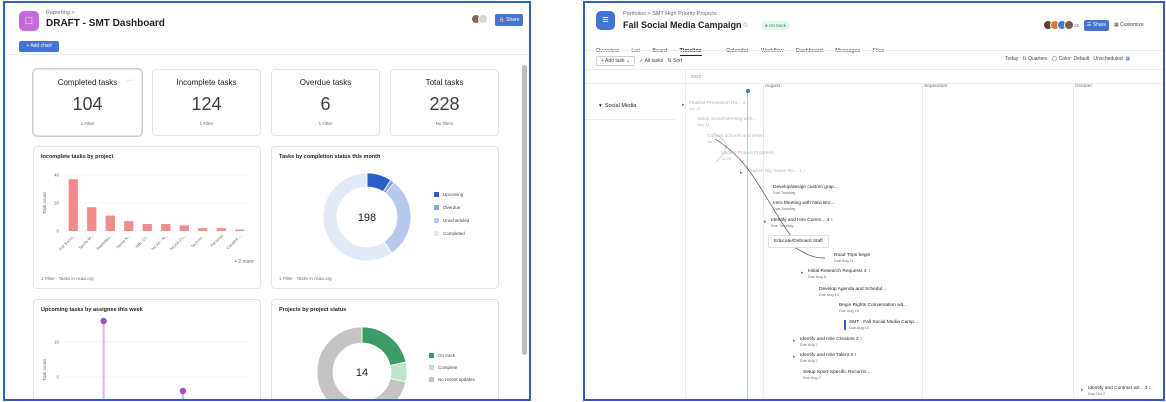 The image size is (1166, 402). I want to click on stat-label: Total tasks, so click(444, 82).